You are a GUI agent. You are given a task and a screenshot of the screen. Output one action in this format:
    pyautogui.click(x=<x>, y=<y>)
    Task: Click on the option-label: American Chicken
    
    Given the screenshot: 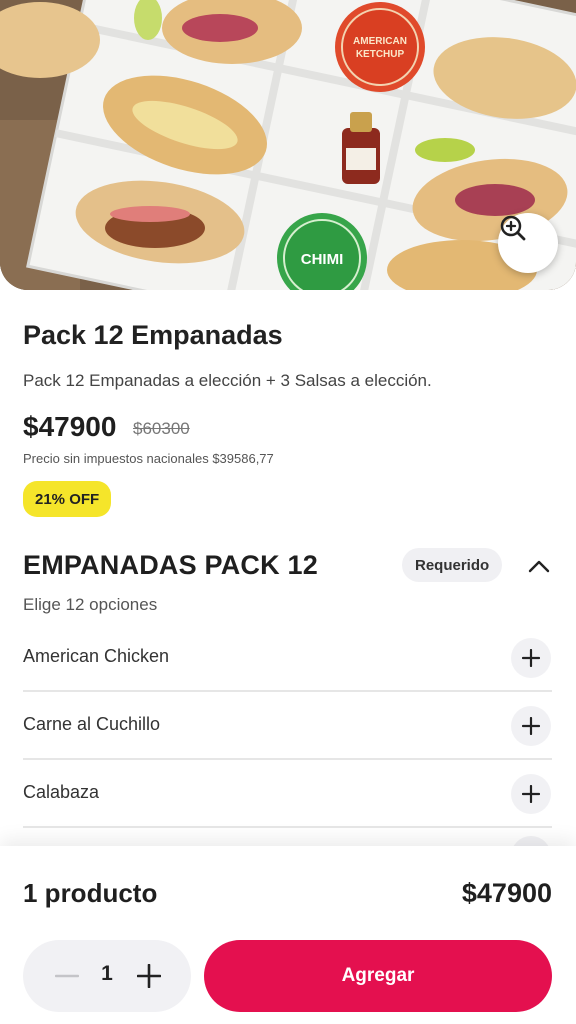 What is the action you would take?
    pyautogui.click(x=96, y=656)
    